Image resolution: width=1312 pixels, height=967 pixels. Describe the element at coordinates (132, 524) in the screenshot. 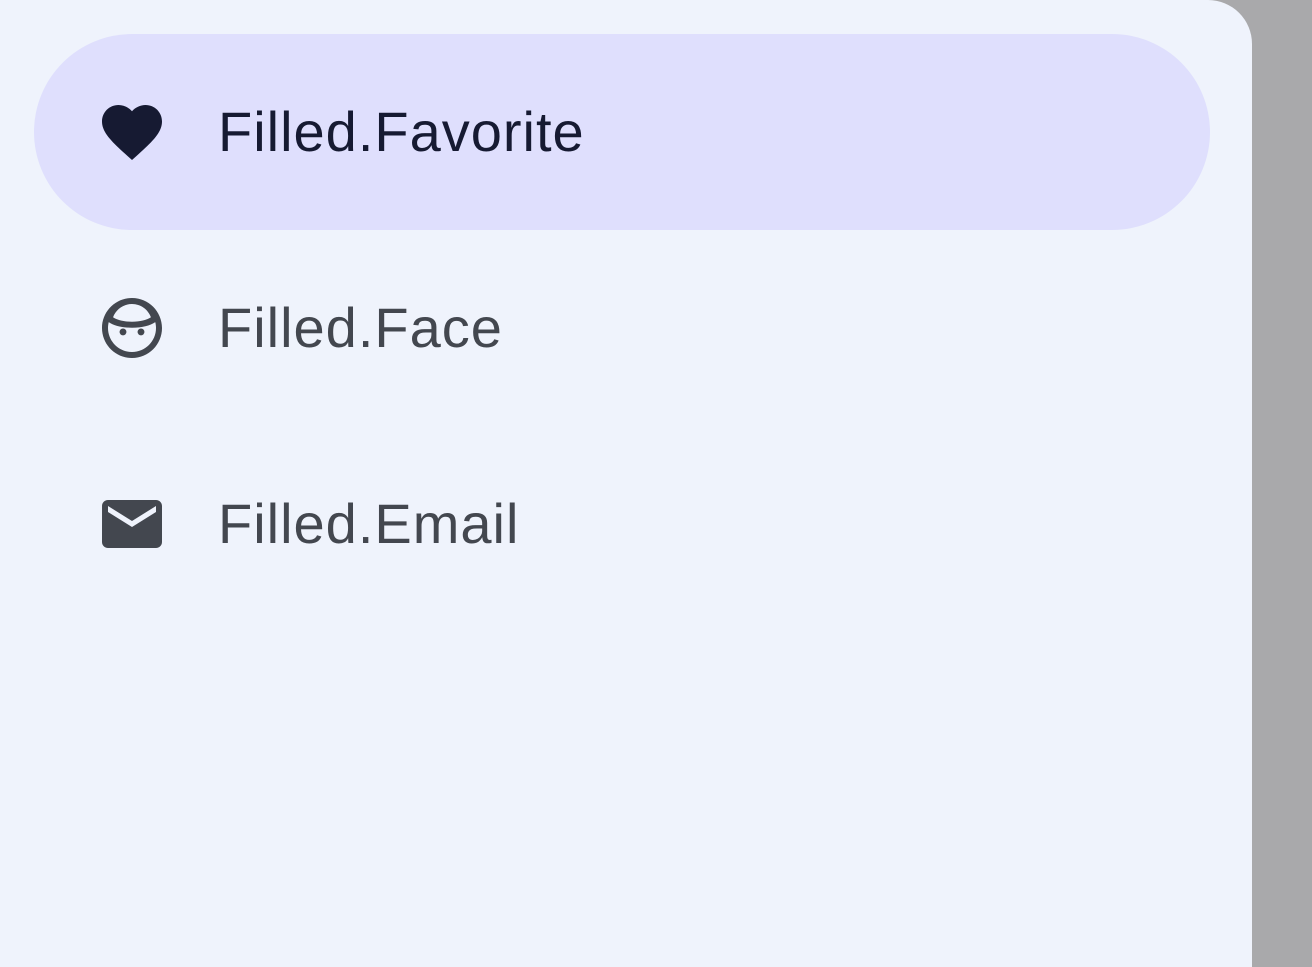

I see `email-icon` at that location.